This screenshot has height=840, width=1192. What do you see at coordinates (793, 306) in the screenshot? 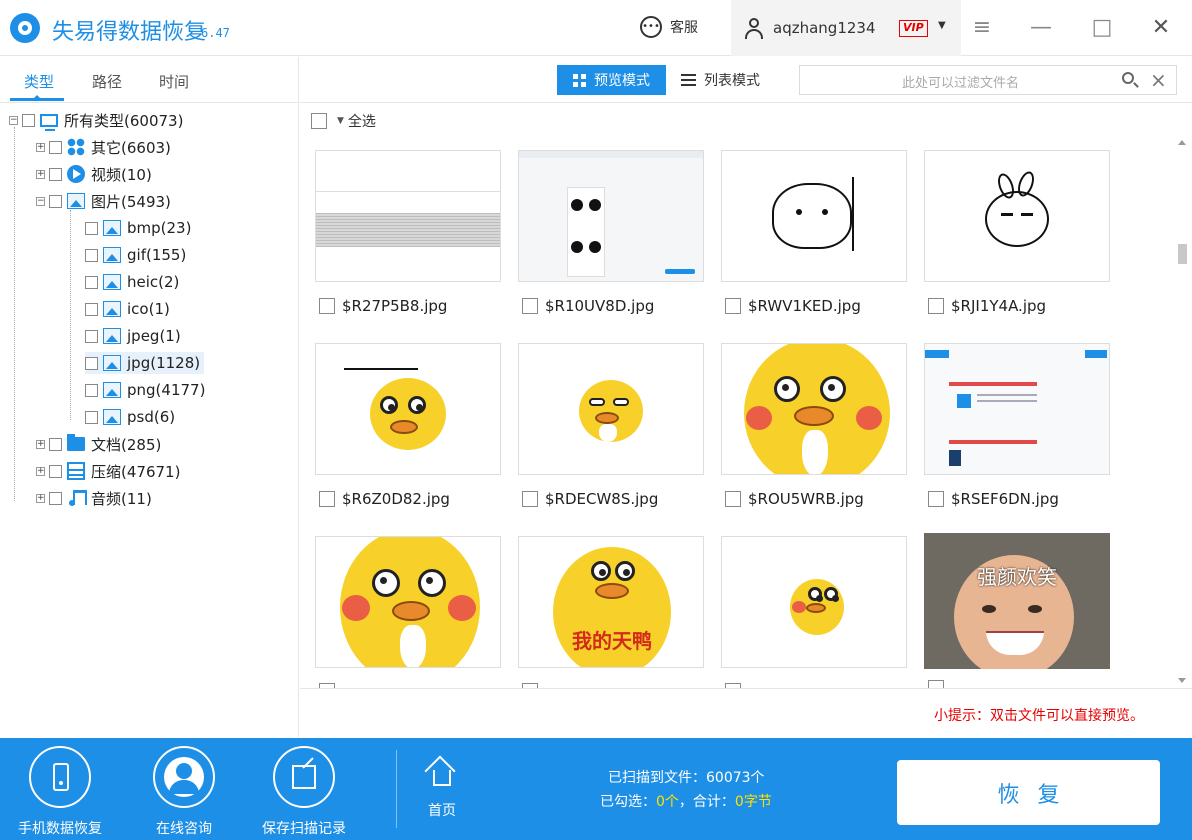
I see `file-name: $RWV1KED.jpg` at bounding box center [793, 306].